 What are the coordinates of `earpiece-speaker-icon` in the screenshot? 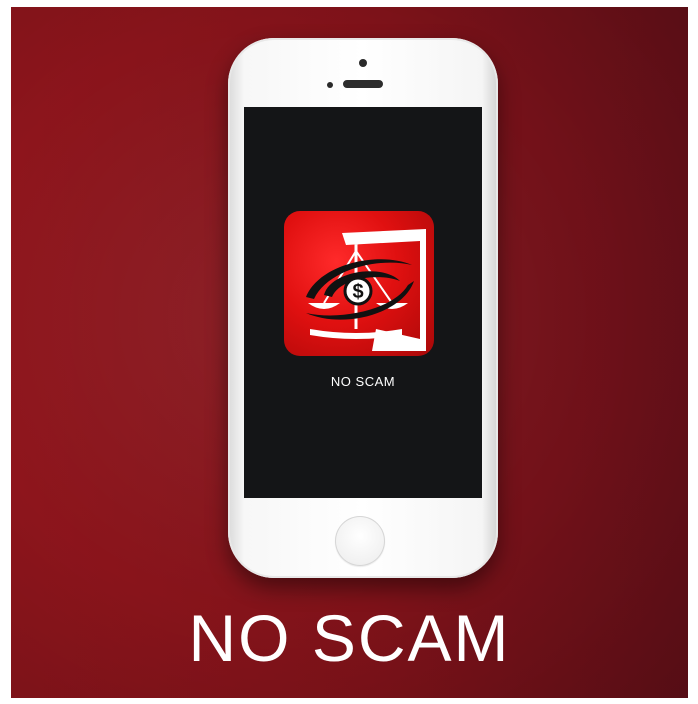 It's located at (363, 84).